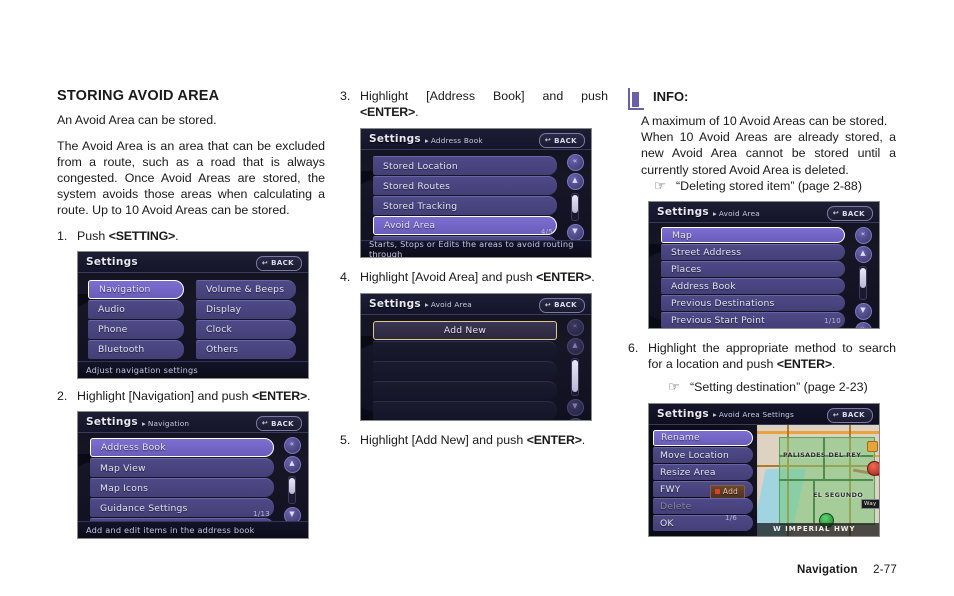 This screenshot has width=954, height=596. I want to click on menu-item-map-view: Map View, so click(182, 468).